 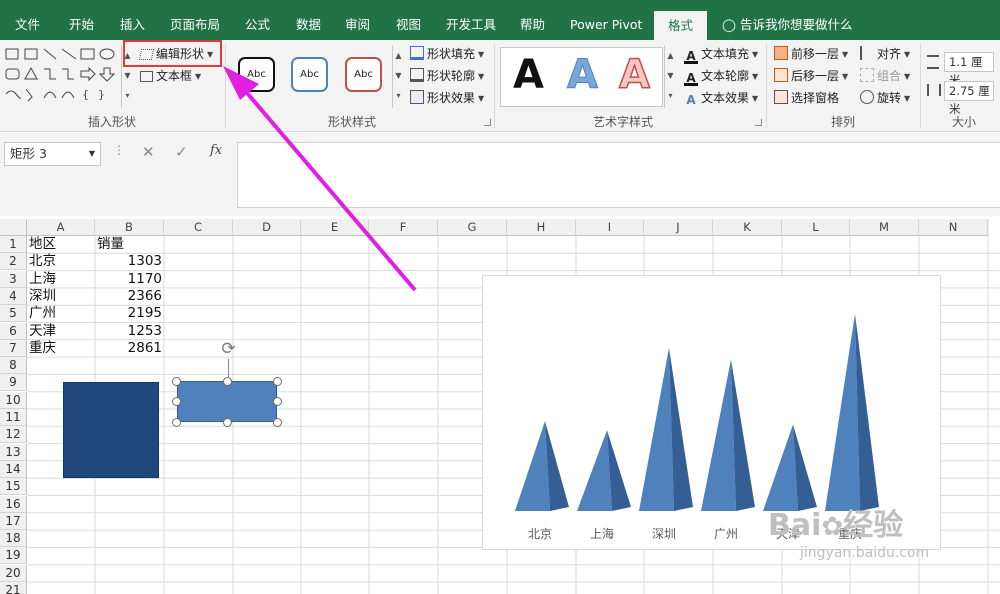 I want to click on formula-input, so click(x=618, y=175).